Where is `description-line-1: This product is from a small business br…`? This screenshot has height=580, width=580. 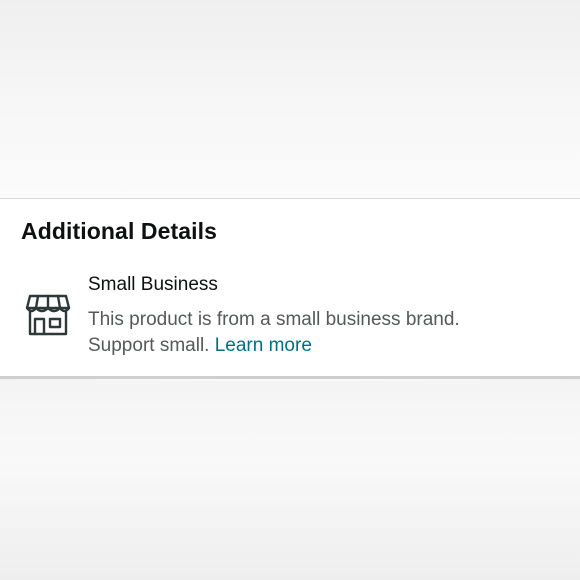 description-line-1: This product is from a small business br… is located at coordinates (274, 319).